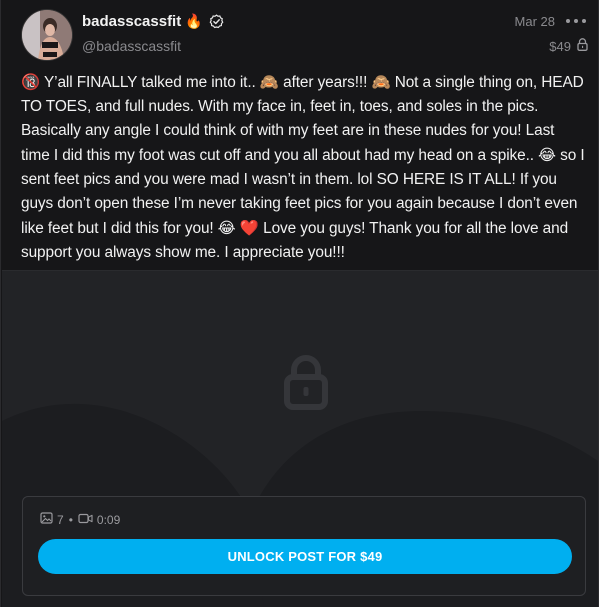 Image resolution: width=599 pixels, height=607 pixels. Describe the element at coordinates (534, 21) in the screenshot. I see `post-date: Mar 28` at that location.